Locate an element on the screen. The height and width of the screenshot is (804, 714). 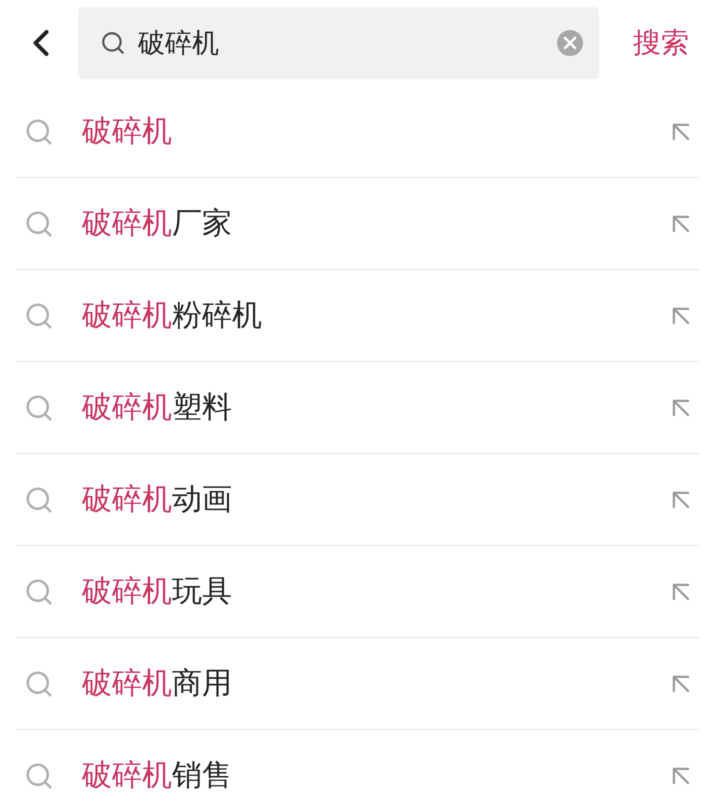
suggestion-item: 破碎机销售 is located at coordinates (358, 767).